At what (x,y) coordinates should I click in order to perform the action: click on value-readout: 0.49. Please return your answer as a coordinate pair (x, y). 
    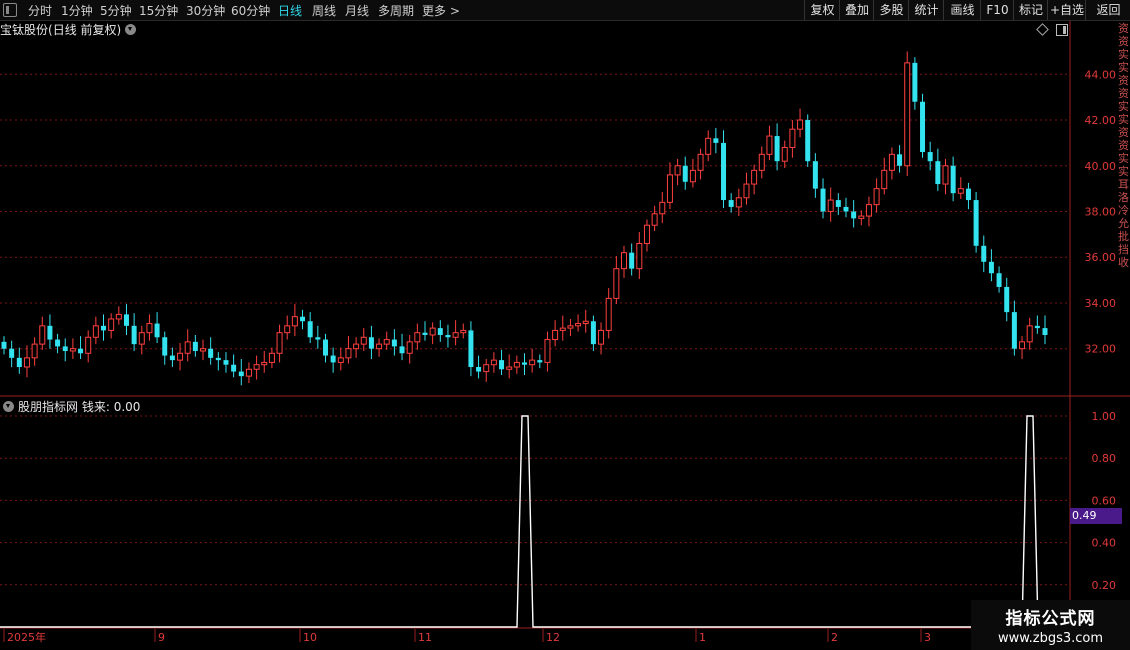
    Looking at the image, I should click on (1096, 516).